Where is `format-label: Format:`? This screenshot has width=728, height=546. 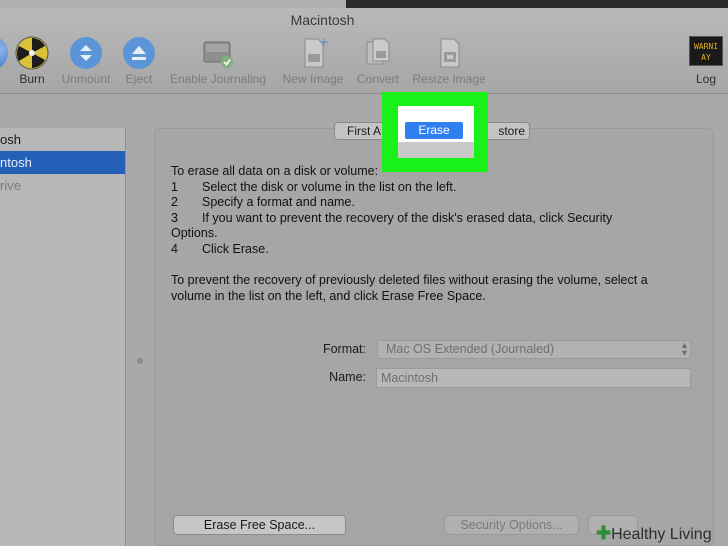
format-label: Format: is located at coordinates (344, 349).